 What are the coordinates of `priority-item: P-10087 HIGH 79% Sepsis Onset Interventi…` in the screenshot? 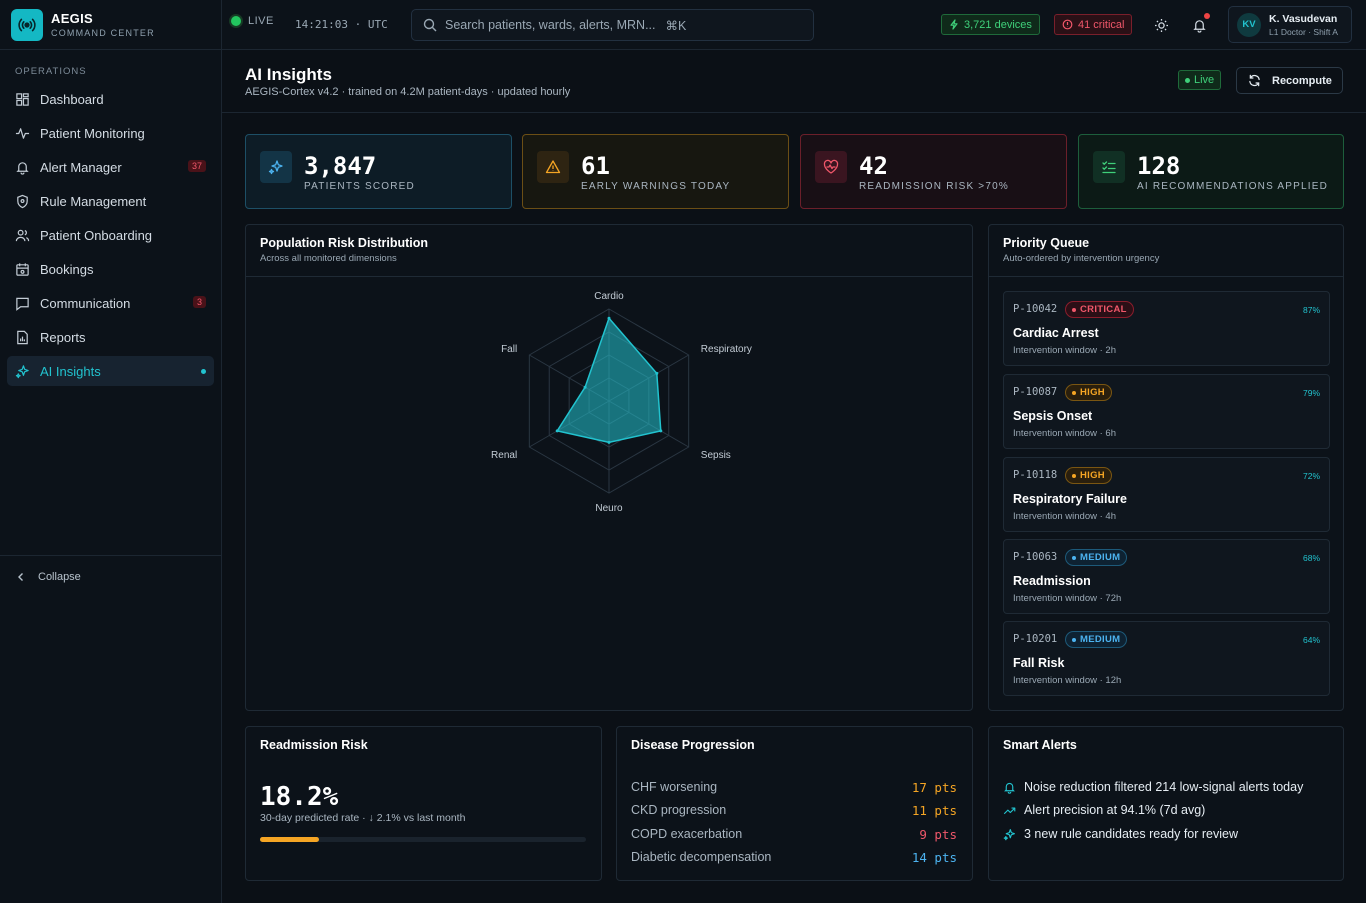 It's located at (1166, 411).